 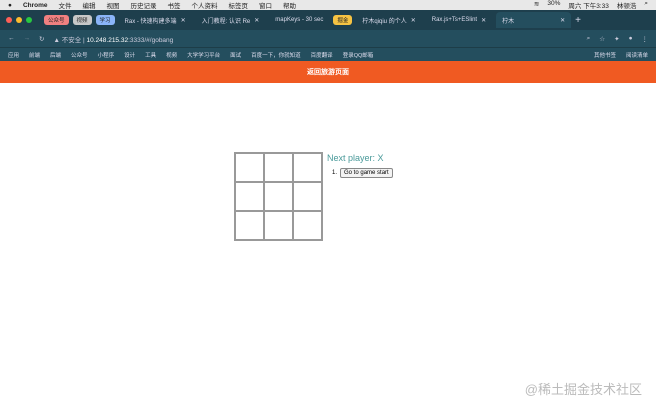 What do you see at coordinates (19, 20) in the screenshot?
I see `minimize-window-icon` at bounding box center [19, 20].